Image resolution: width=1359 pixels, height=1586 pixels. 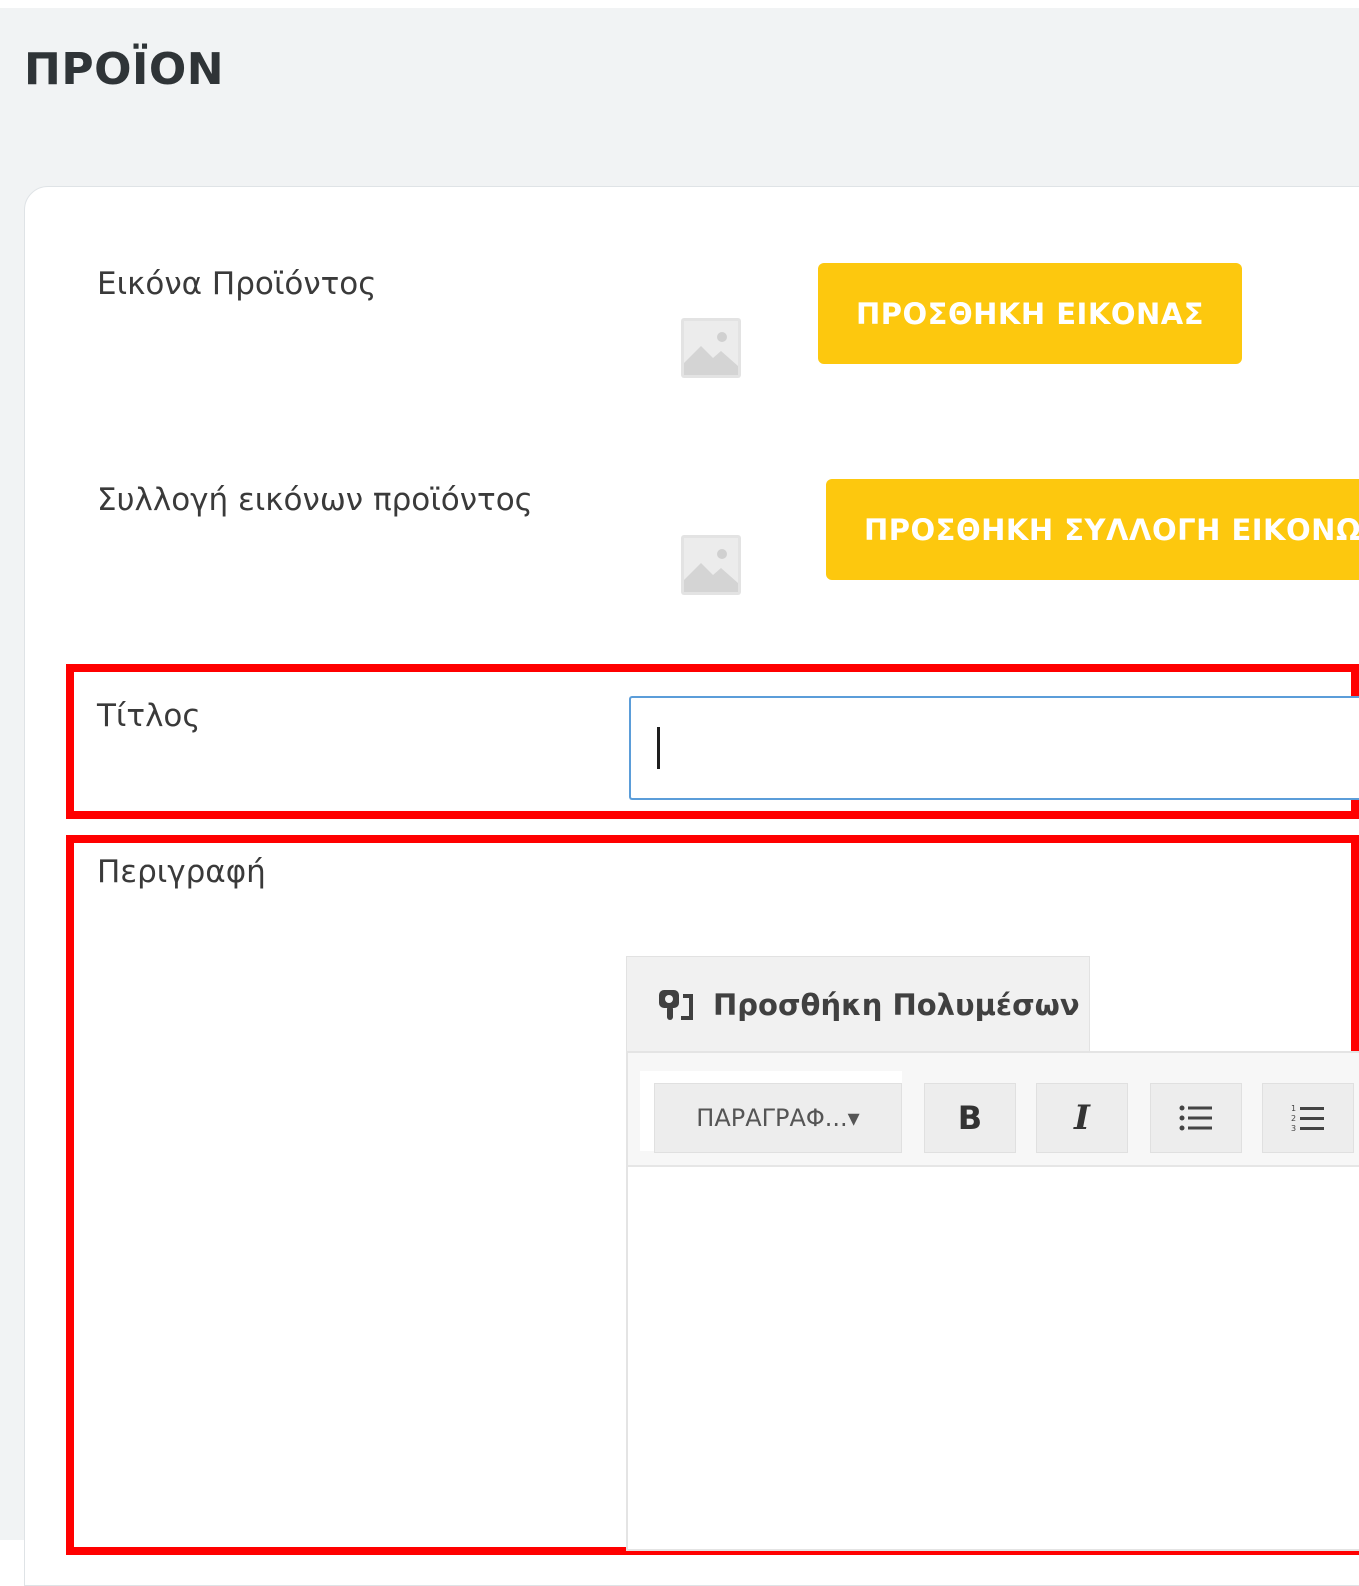 I want to click on paragraph-format-select: ΠΑΡΑΓΡΑΦ...▾, so click(x=778, y=1118).